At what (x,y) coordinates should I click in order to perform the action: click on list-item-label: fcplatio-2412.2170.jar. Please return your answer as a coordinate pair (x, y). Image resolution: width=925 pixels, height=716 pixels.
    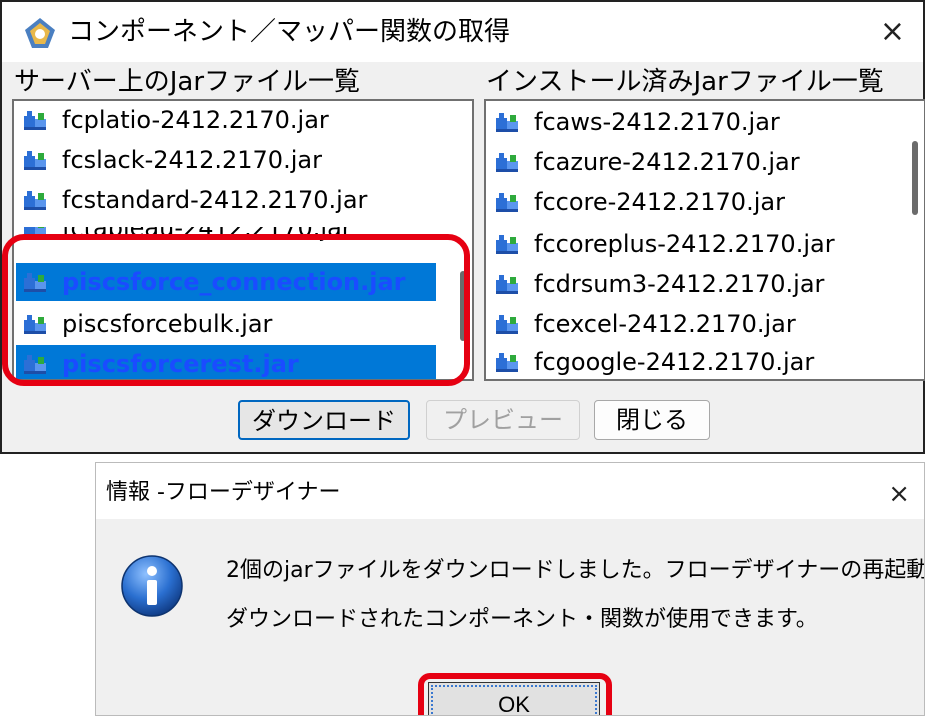
    Looking at the image, I should click on (195, 120).